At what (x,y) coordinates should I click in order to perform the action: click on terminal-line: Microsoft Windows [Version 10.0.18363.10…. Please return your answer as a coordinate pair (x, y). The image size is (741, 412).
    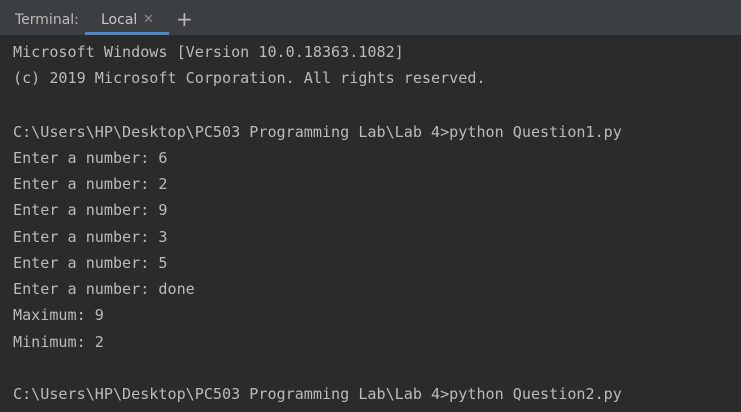
    Looking at the image, I should click on (208, 52).